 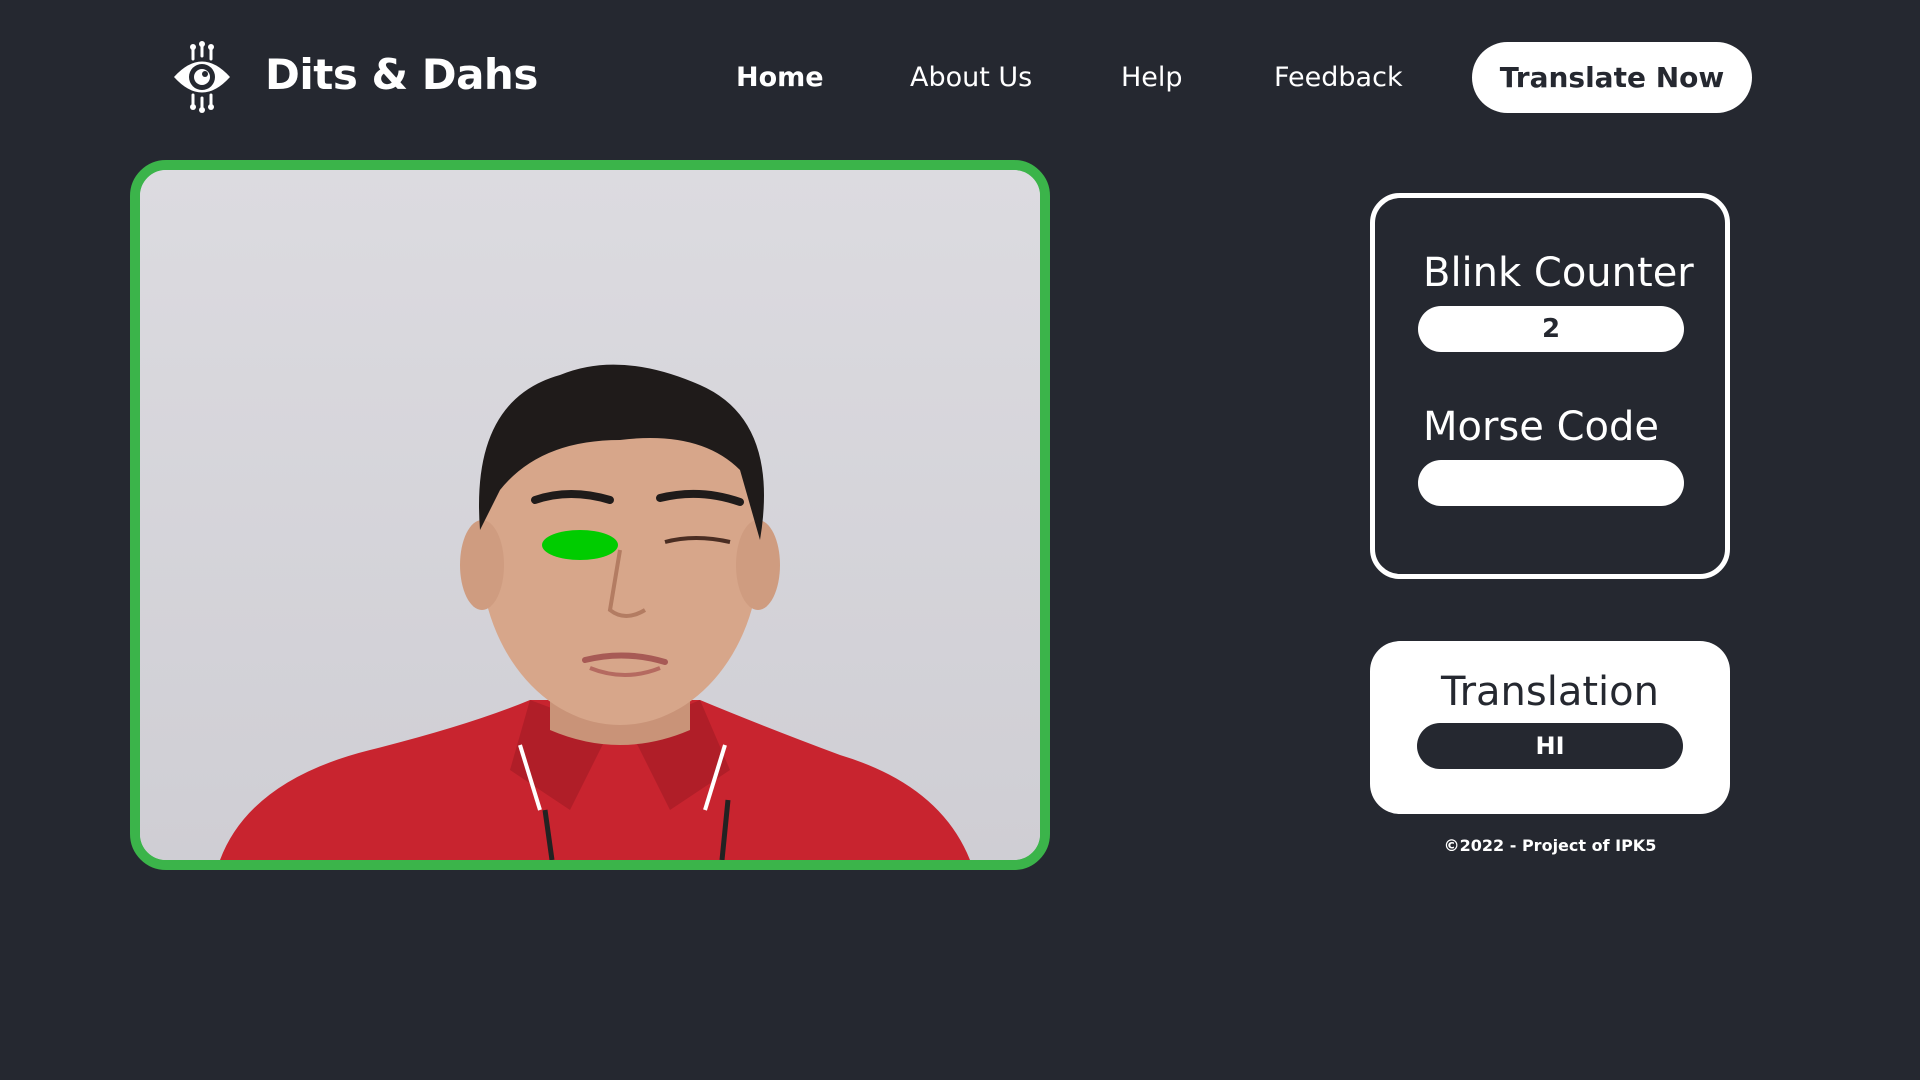 What do you see at coordinates (1558, 273) in the screenshot?
I see `blink-counter-title: Blink Counter` at bounding box center [1558, 273].